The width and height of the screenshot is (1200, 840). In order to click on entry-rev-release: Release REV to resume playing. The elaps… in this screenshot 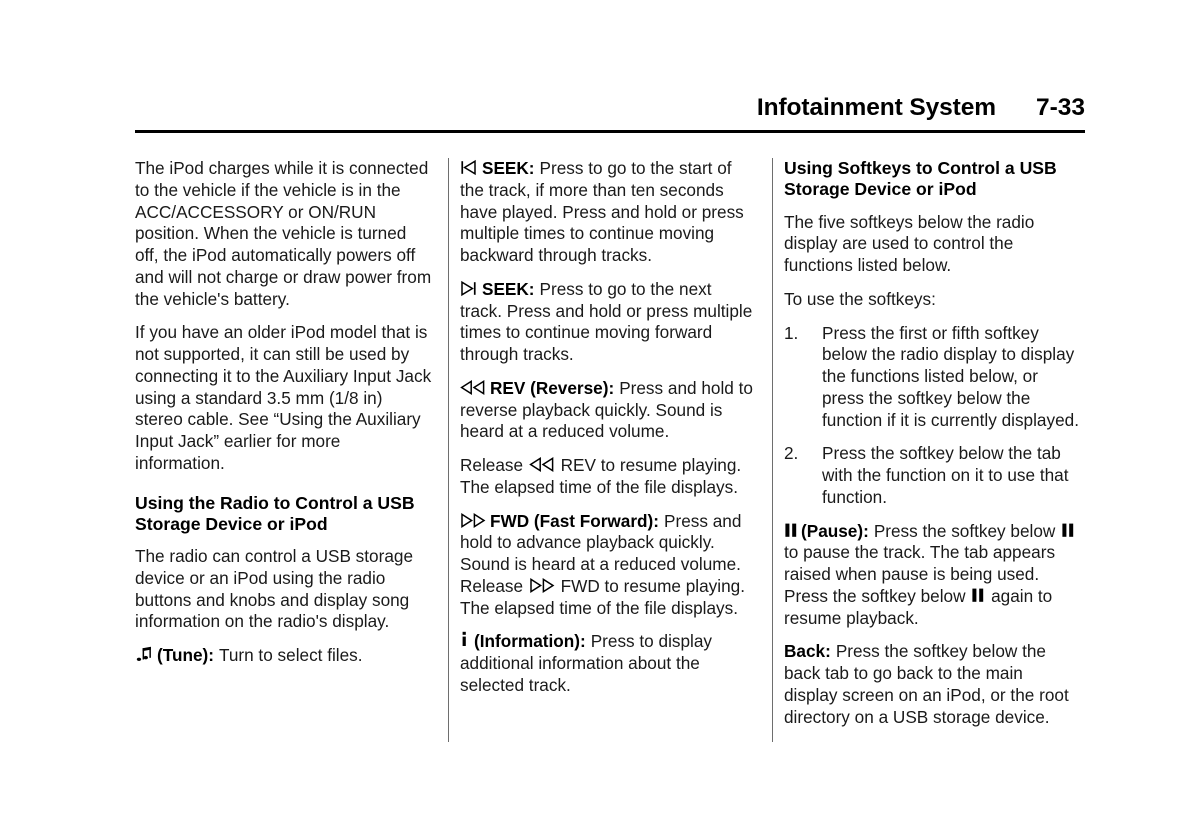, I will do `click(608, 477)`.